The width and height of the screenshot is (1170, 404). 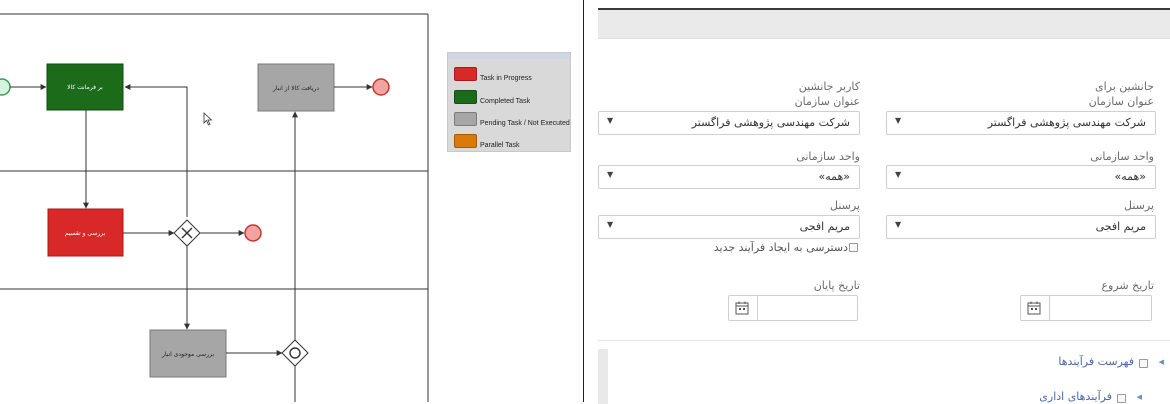 I want to click on org-select-left-value: شرکت مهندسی پژوهشی فراگستر, so click(x=770, y=122).